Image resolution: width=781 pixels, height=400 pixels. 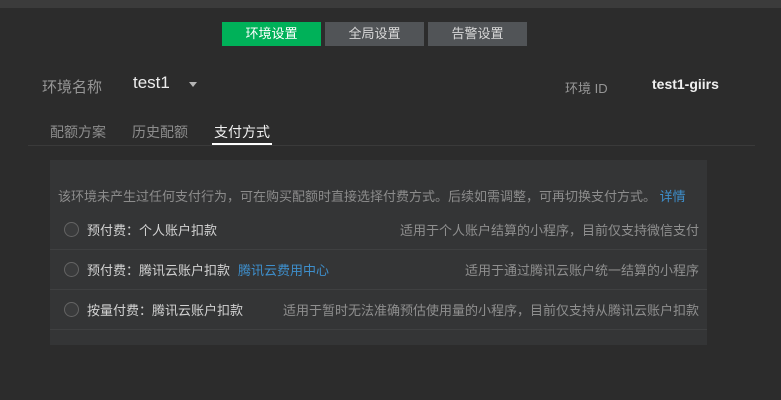 I want to click on payment-option-prepaid-tencent: 预付费：腾讯云账户扣款 腾讯云费用中心 适用于通过腾讯云账户统一结算的小程序, so click(x=378, y=270).